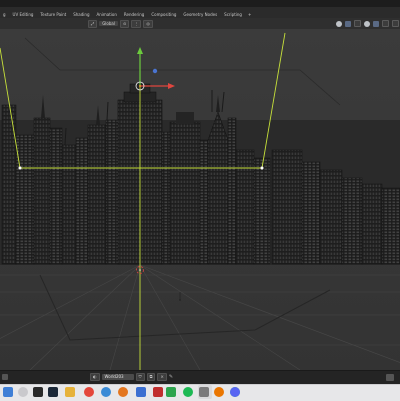 This screenshot has height=401, width=400. What do you see at coordinates (395, 23) in the screenshot?
I see `shading-rendered-icon` at bounding box center [395, 23].